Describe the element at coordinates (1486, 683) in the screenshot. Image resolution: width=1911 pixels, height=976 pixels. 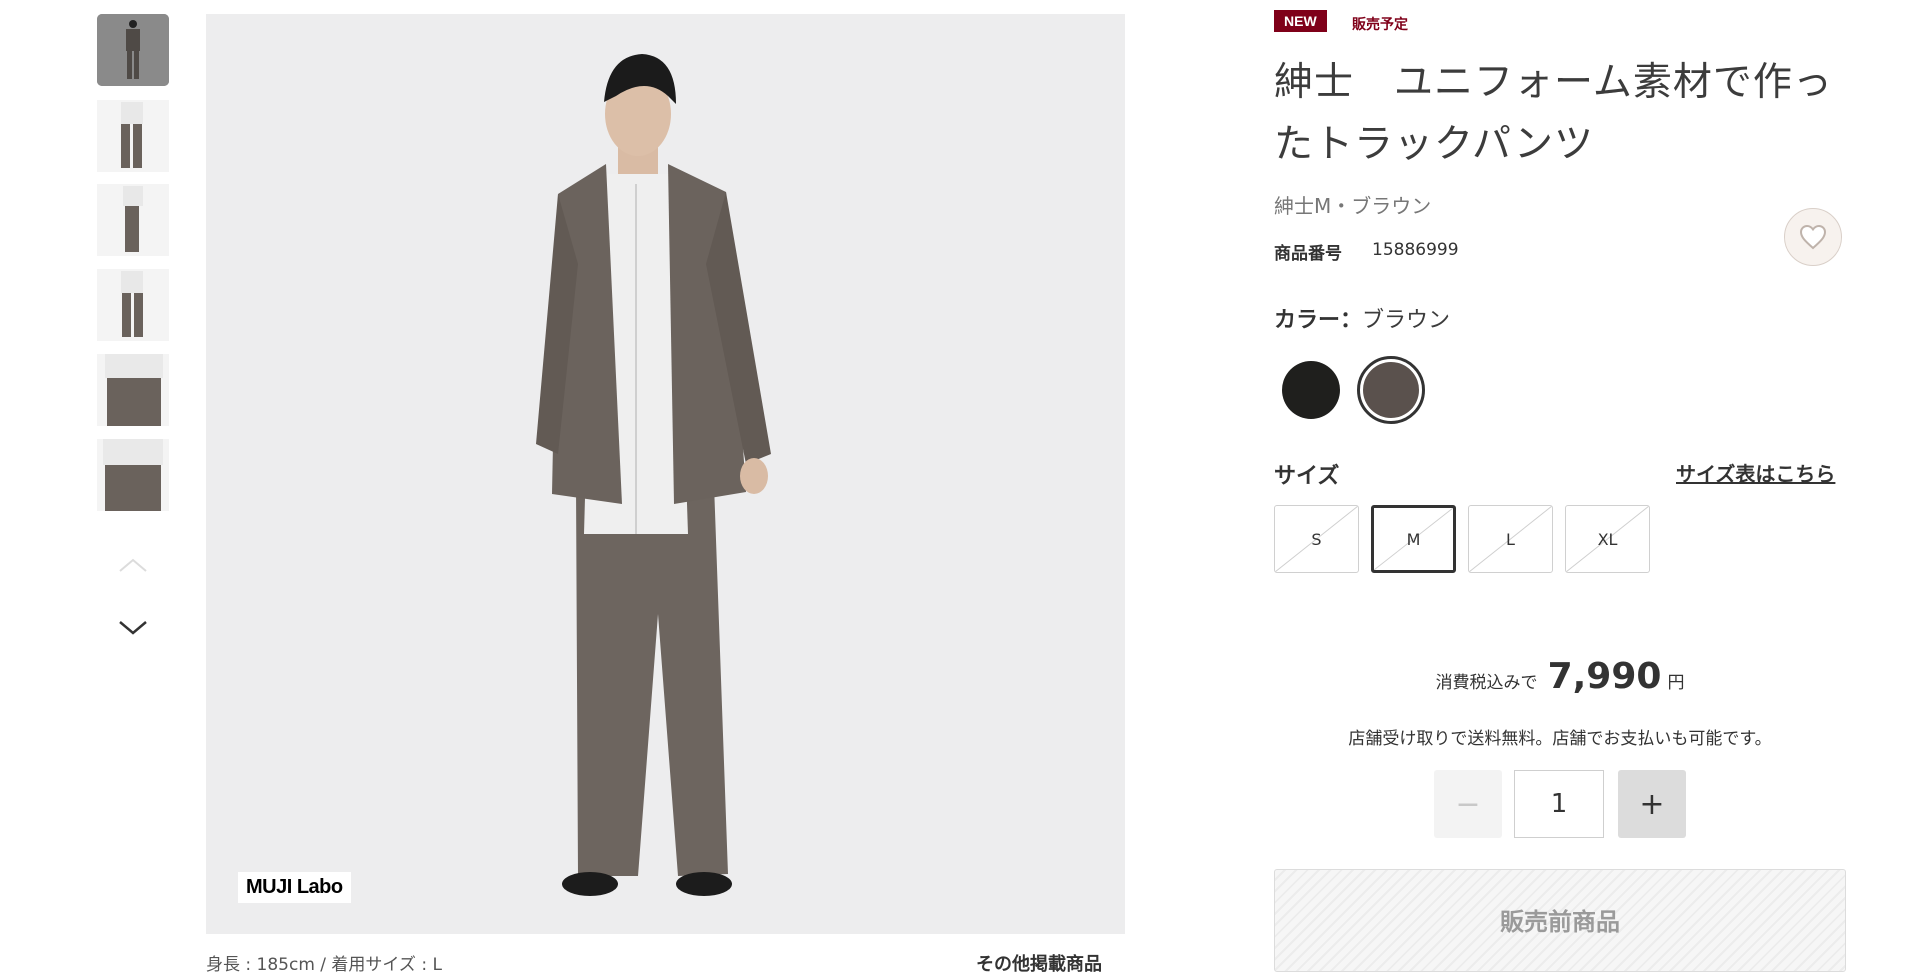
I see `price-prefix: 消費税込みで` at that location.